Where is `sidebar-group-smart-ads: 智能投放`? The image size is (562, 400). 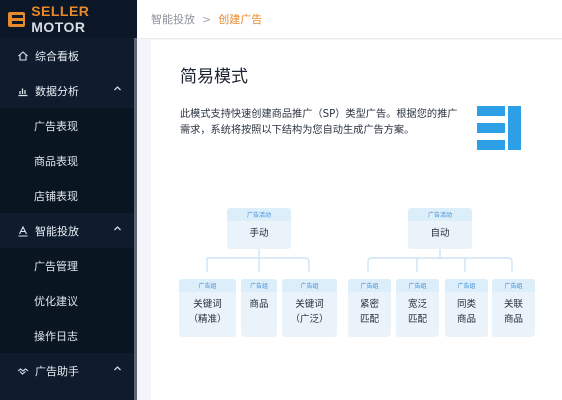 sidebar-group-smart-ads: 智能投放 is located at coordinates (68, 230).